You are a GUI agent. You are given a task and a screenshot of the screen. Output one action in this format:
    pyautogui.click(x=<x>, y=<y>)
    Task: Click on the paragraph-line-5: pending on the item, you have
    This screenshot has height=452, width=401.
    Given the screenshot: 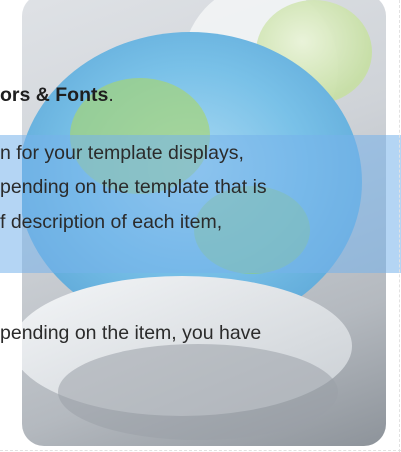 What is the action you would take?
    pyautogui.click(x=131, y=333)
    